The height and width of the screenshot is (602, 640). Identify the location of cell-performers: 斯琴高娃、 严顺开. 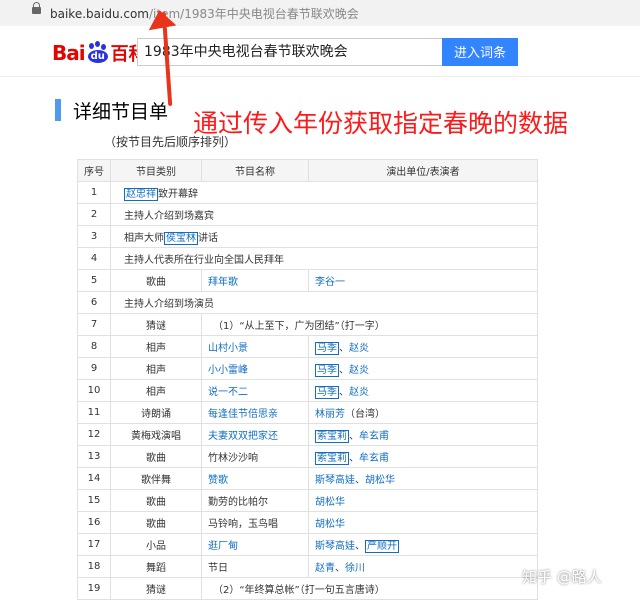
(423, 544).